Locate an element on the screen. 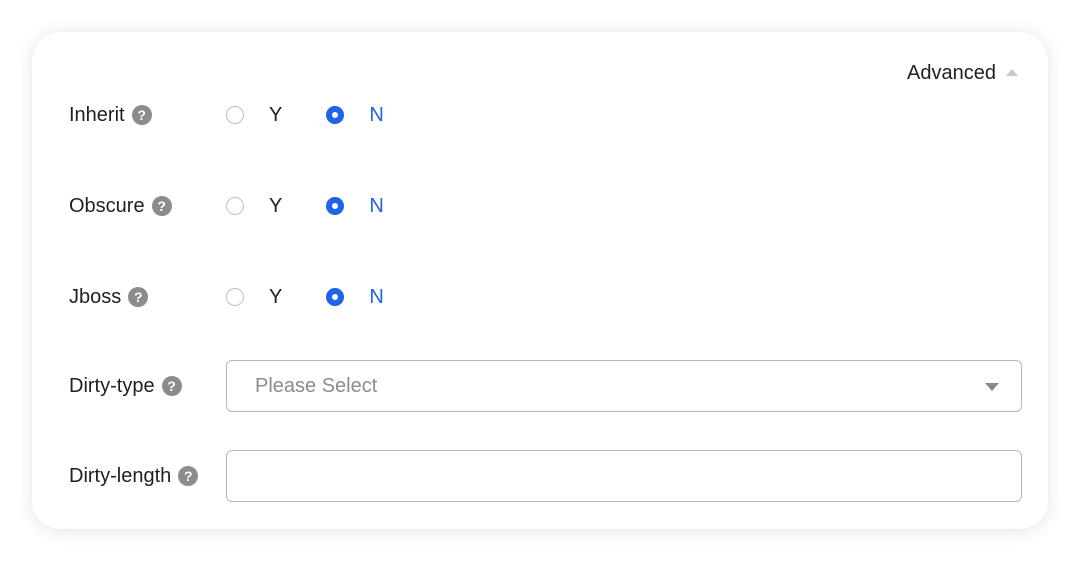 The image size is (1080, 561). form-row-dirty-length: Dirty-length ? is located at coordinates (545, 476).